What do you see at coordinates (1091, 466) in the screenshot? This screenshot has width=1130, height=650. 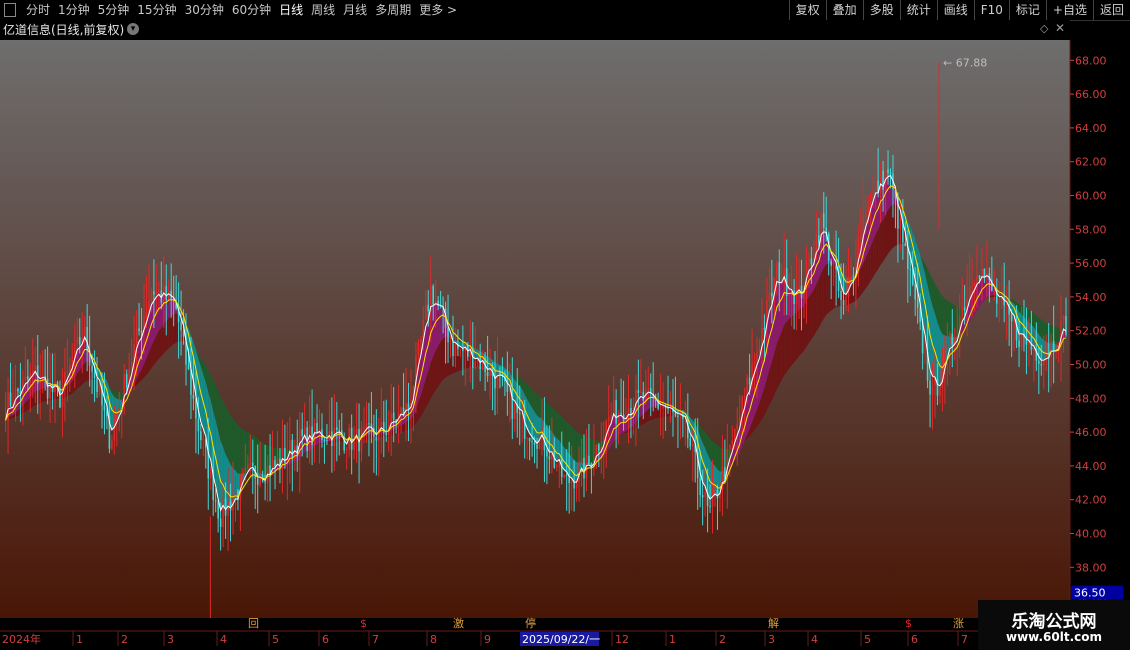 I see `price-tick-label: 44.00` at bounding box center [1091, 466].